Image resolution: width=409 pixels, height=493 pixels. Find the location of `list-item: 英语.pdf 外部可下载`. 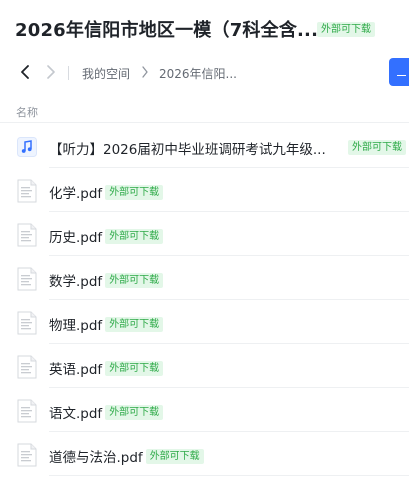

list-item: 英语.pdf 外部可下载 is located at coordinates (204, 366).